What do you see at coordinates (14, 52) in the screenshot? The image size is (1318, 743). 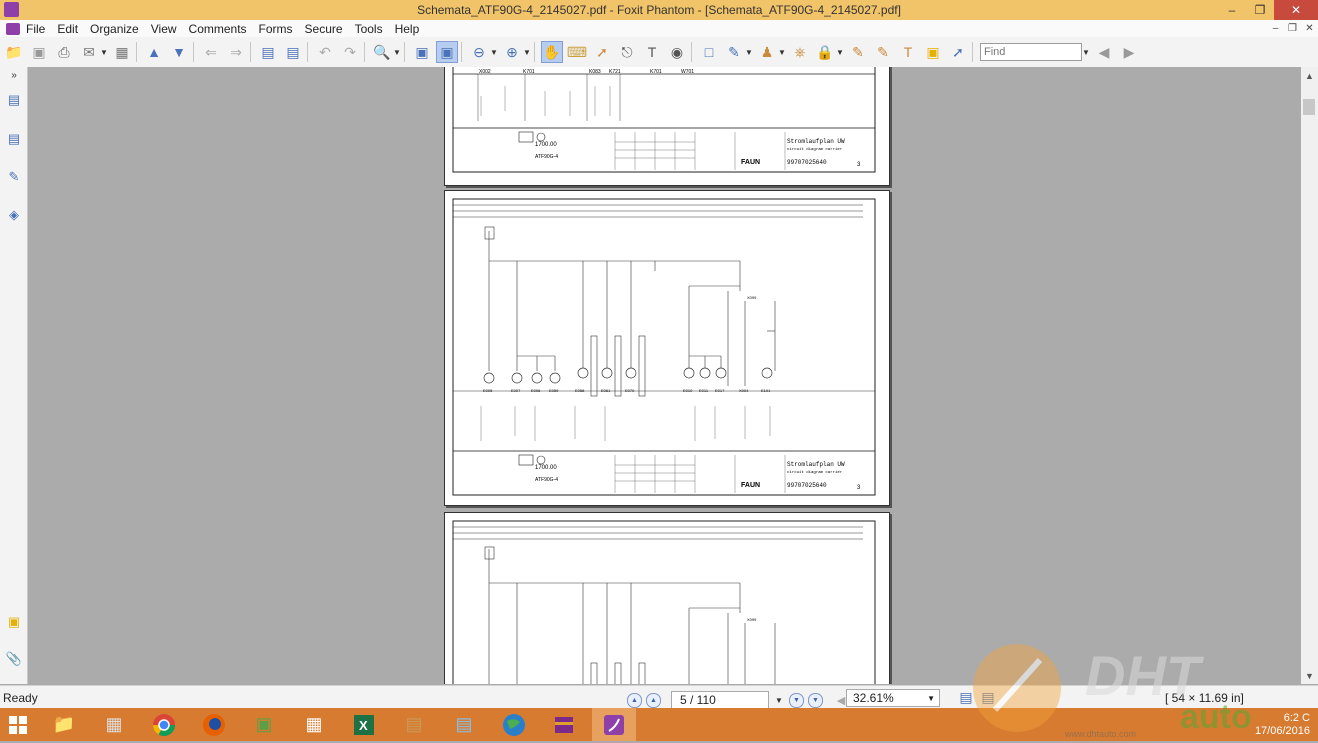 I see `open-folder-icon: 📁` at bounding box center [14, 52].